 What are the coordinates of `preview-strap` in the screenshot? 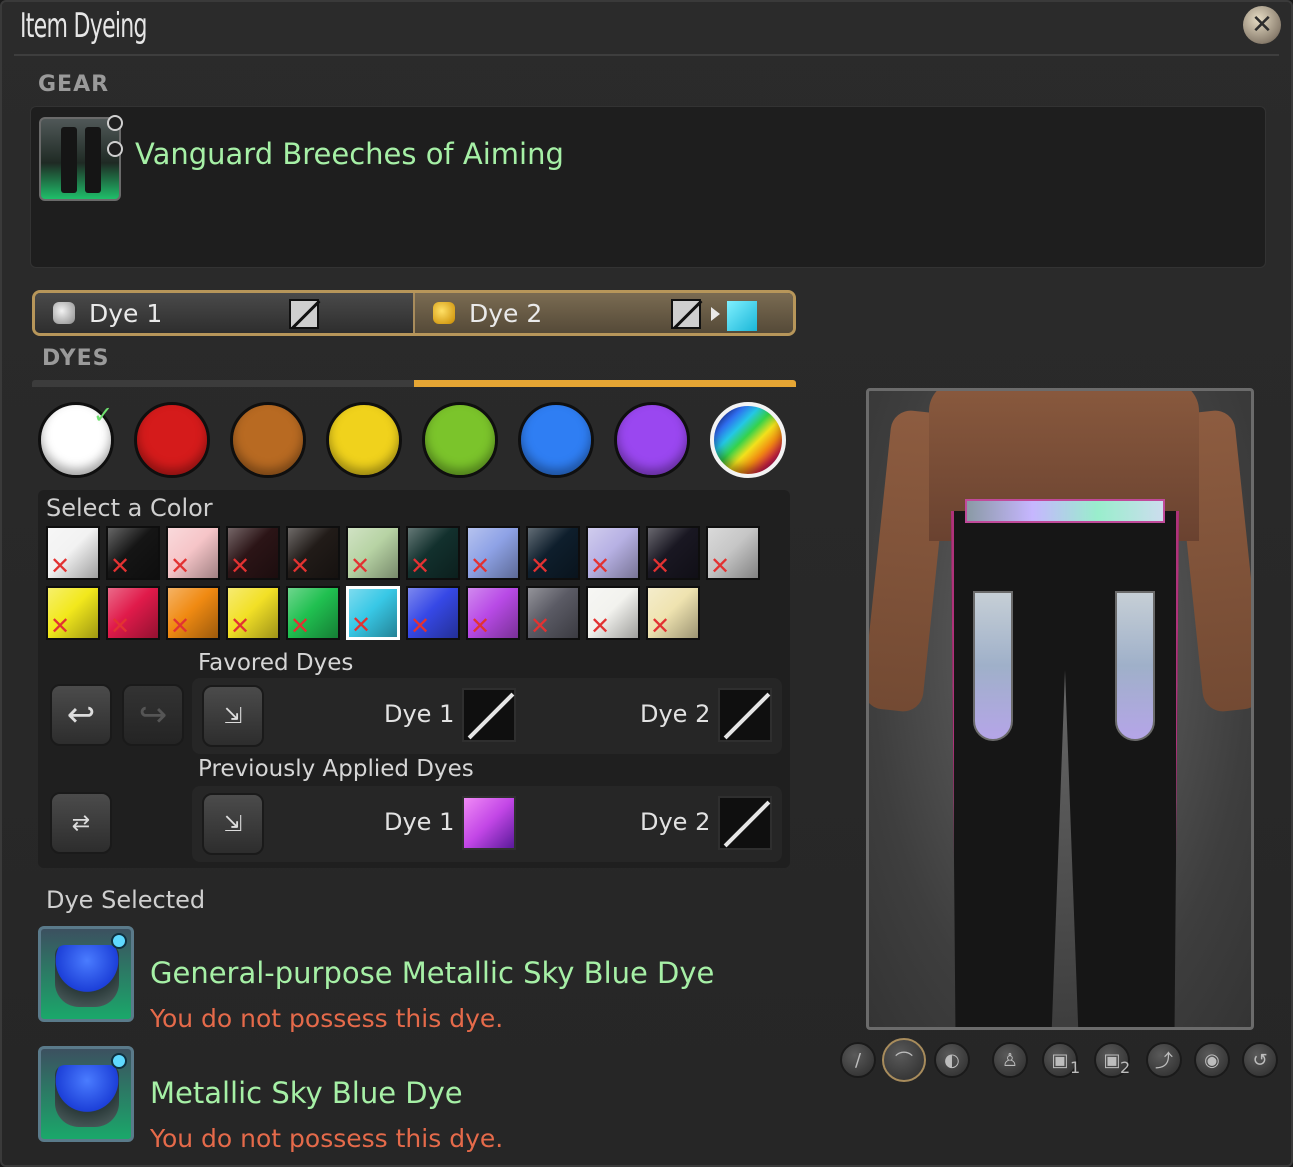 It's located at (1135, 666).